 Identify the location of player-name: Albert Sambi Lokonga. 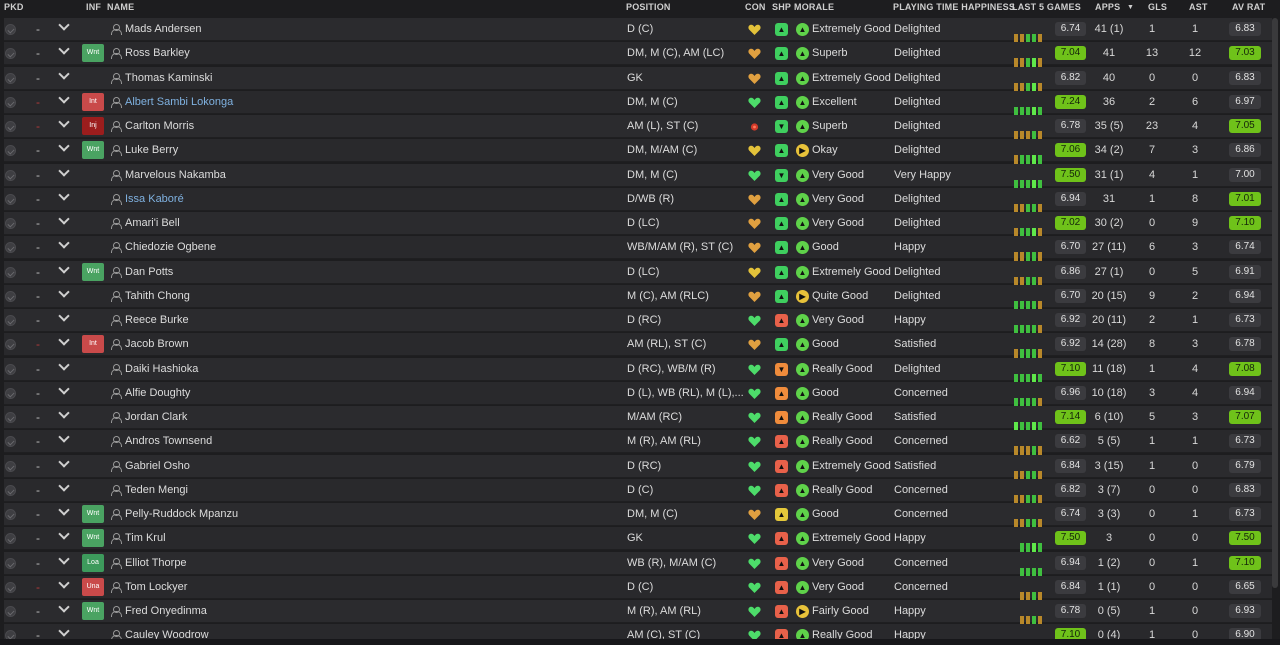
(179, 102).